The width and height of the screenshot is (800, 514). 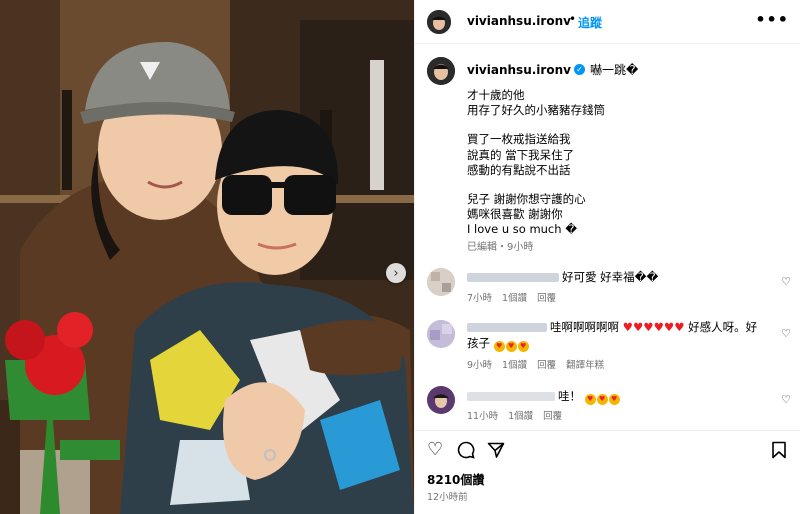 I want to click on post-header: vivianhsu.ironv • 追蹤 •••, so click(x=607, y=22).